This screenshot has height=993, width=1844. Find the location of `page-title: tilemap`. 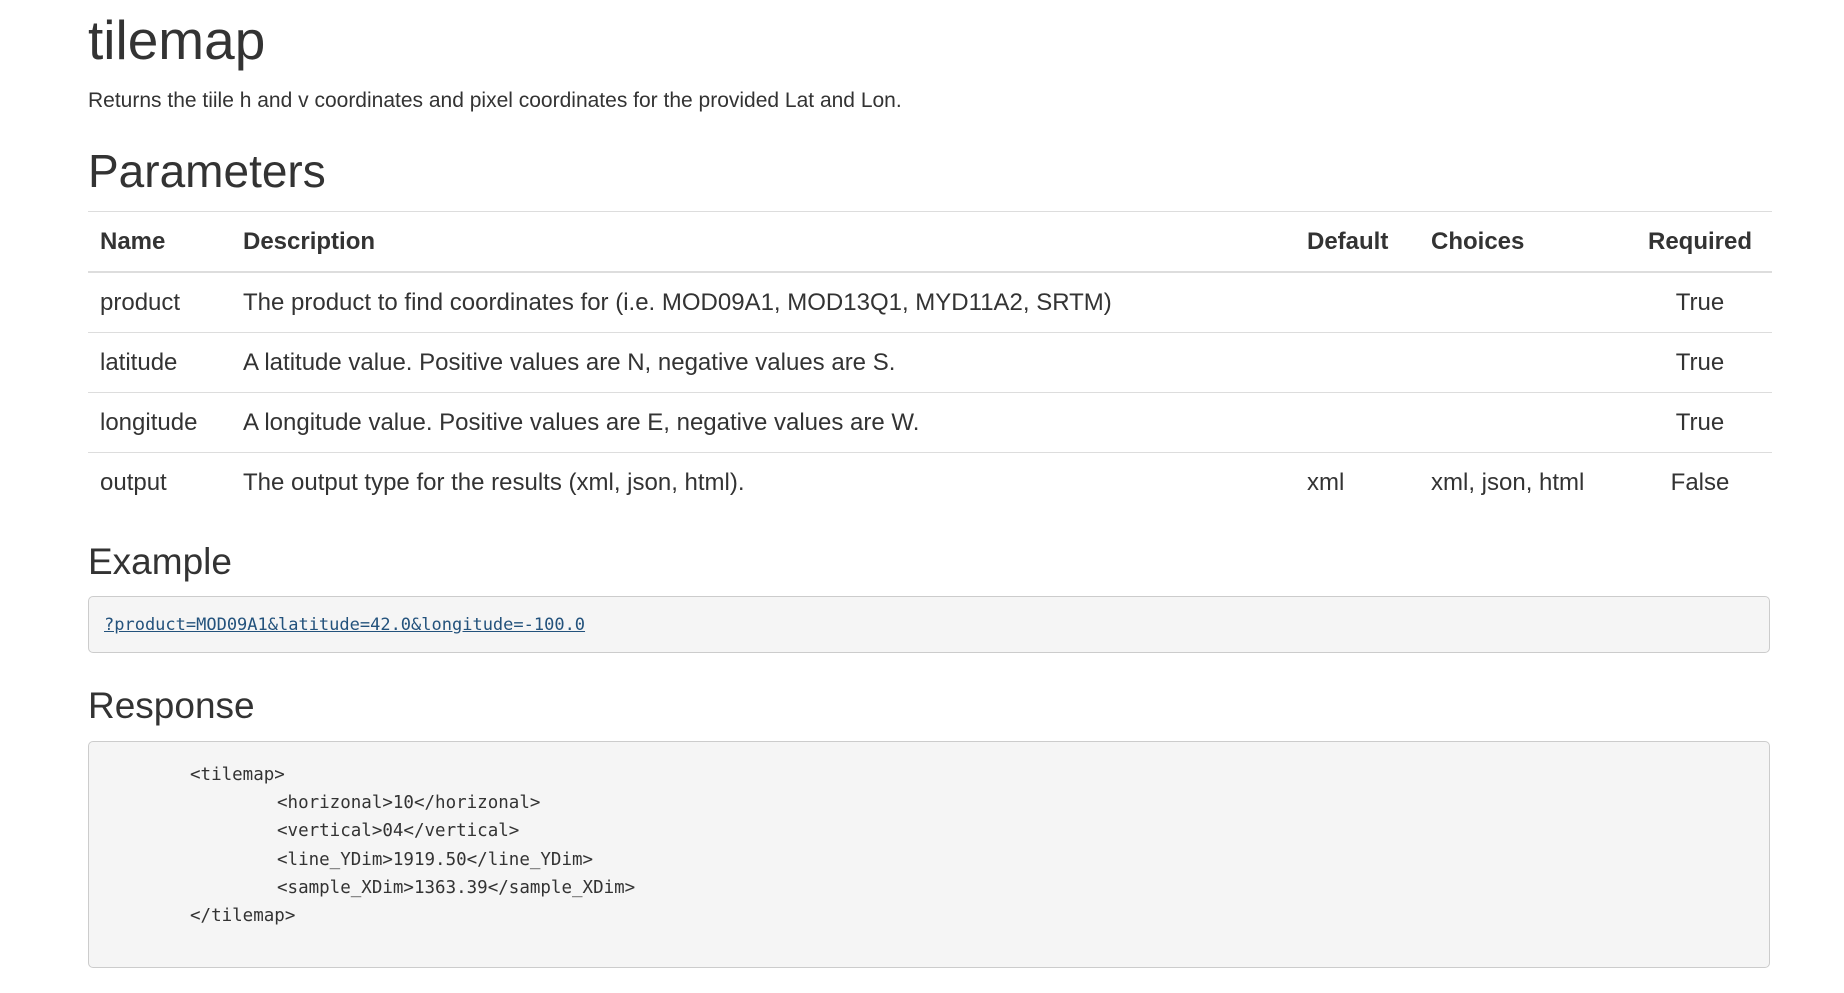

page-title: tilemap is located at coordinates (177, 40).